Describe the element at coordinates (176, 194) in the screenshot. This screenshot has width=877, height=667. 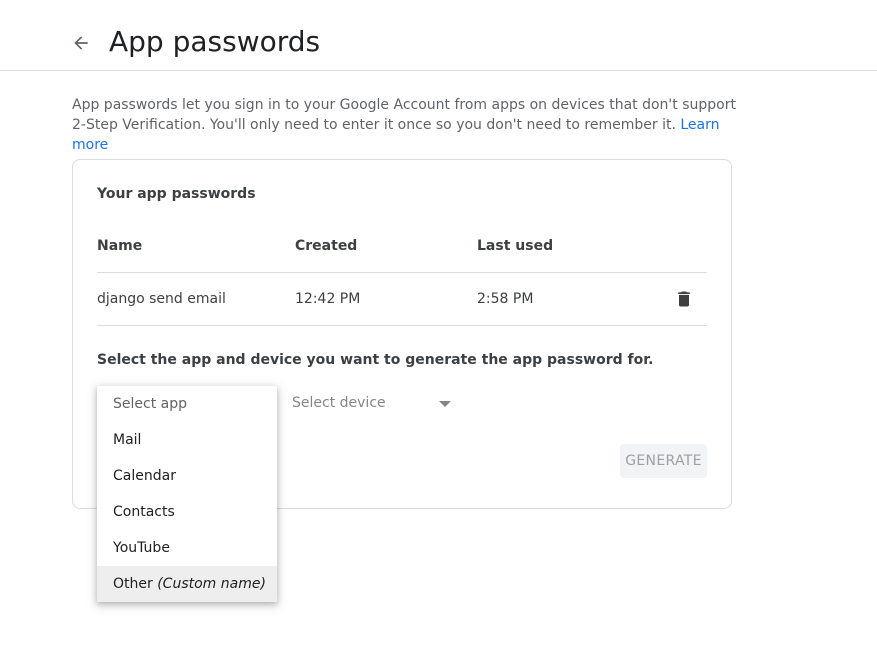
I see `card-heading: Your app passwords` at that location.